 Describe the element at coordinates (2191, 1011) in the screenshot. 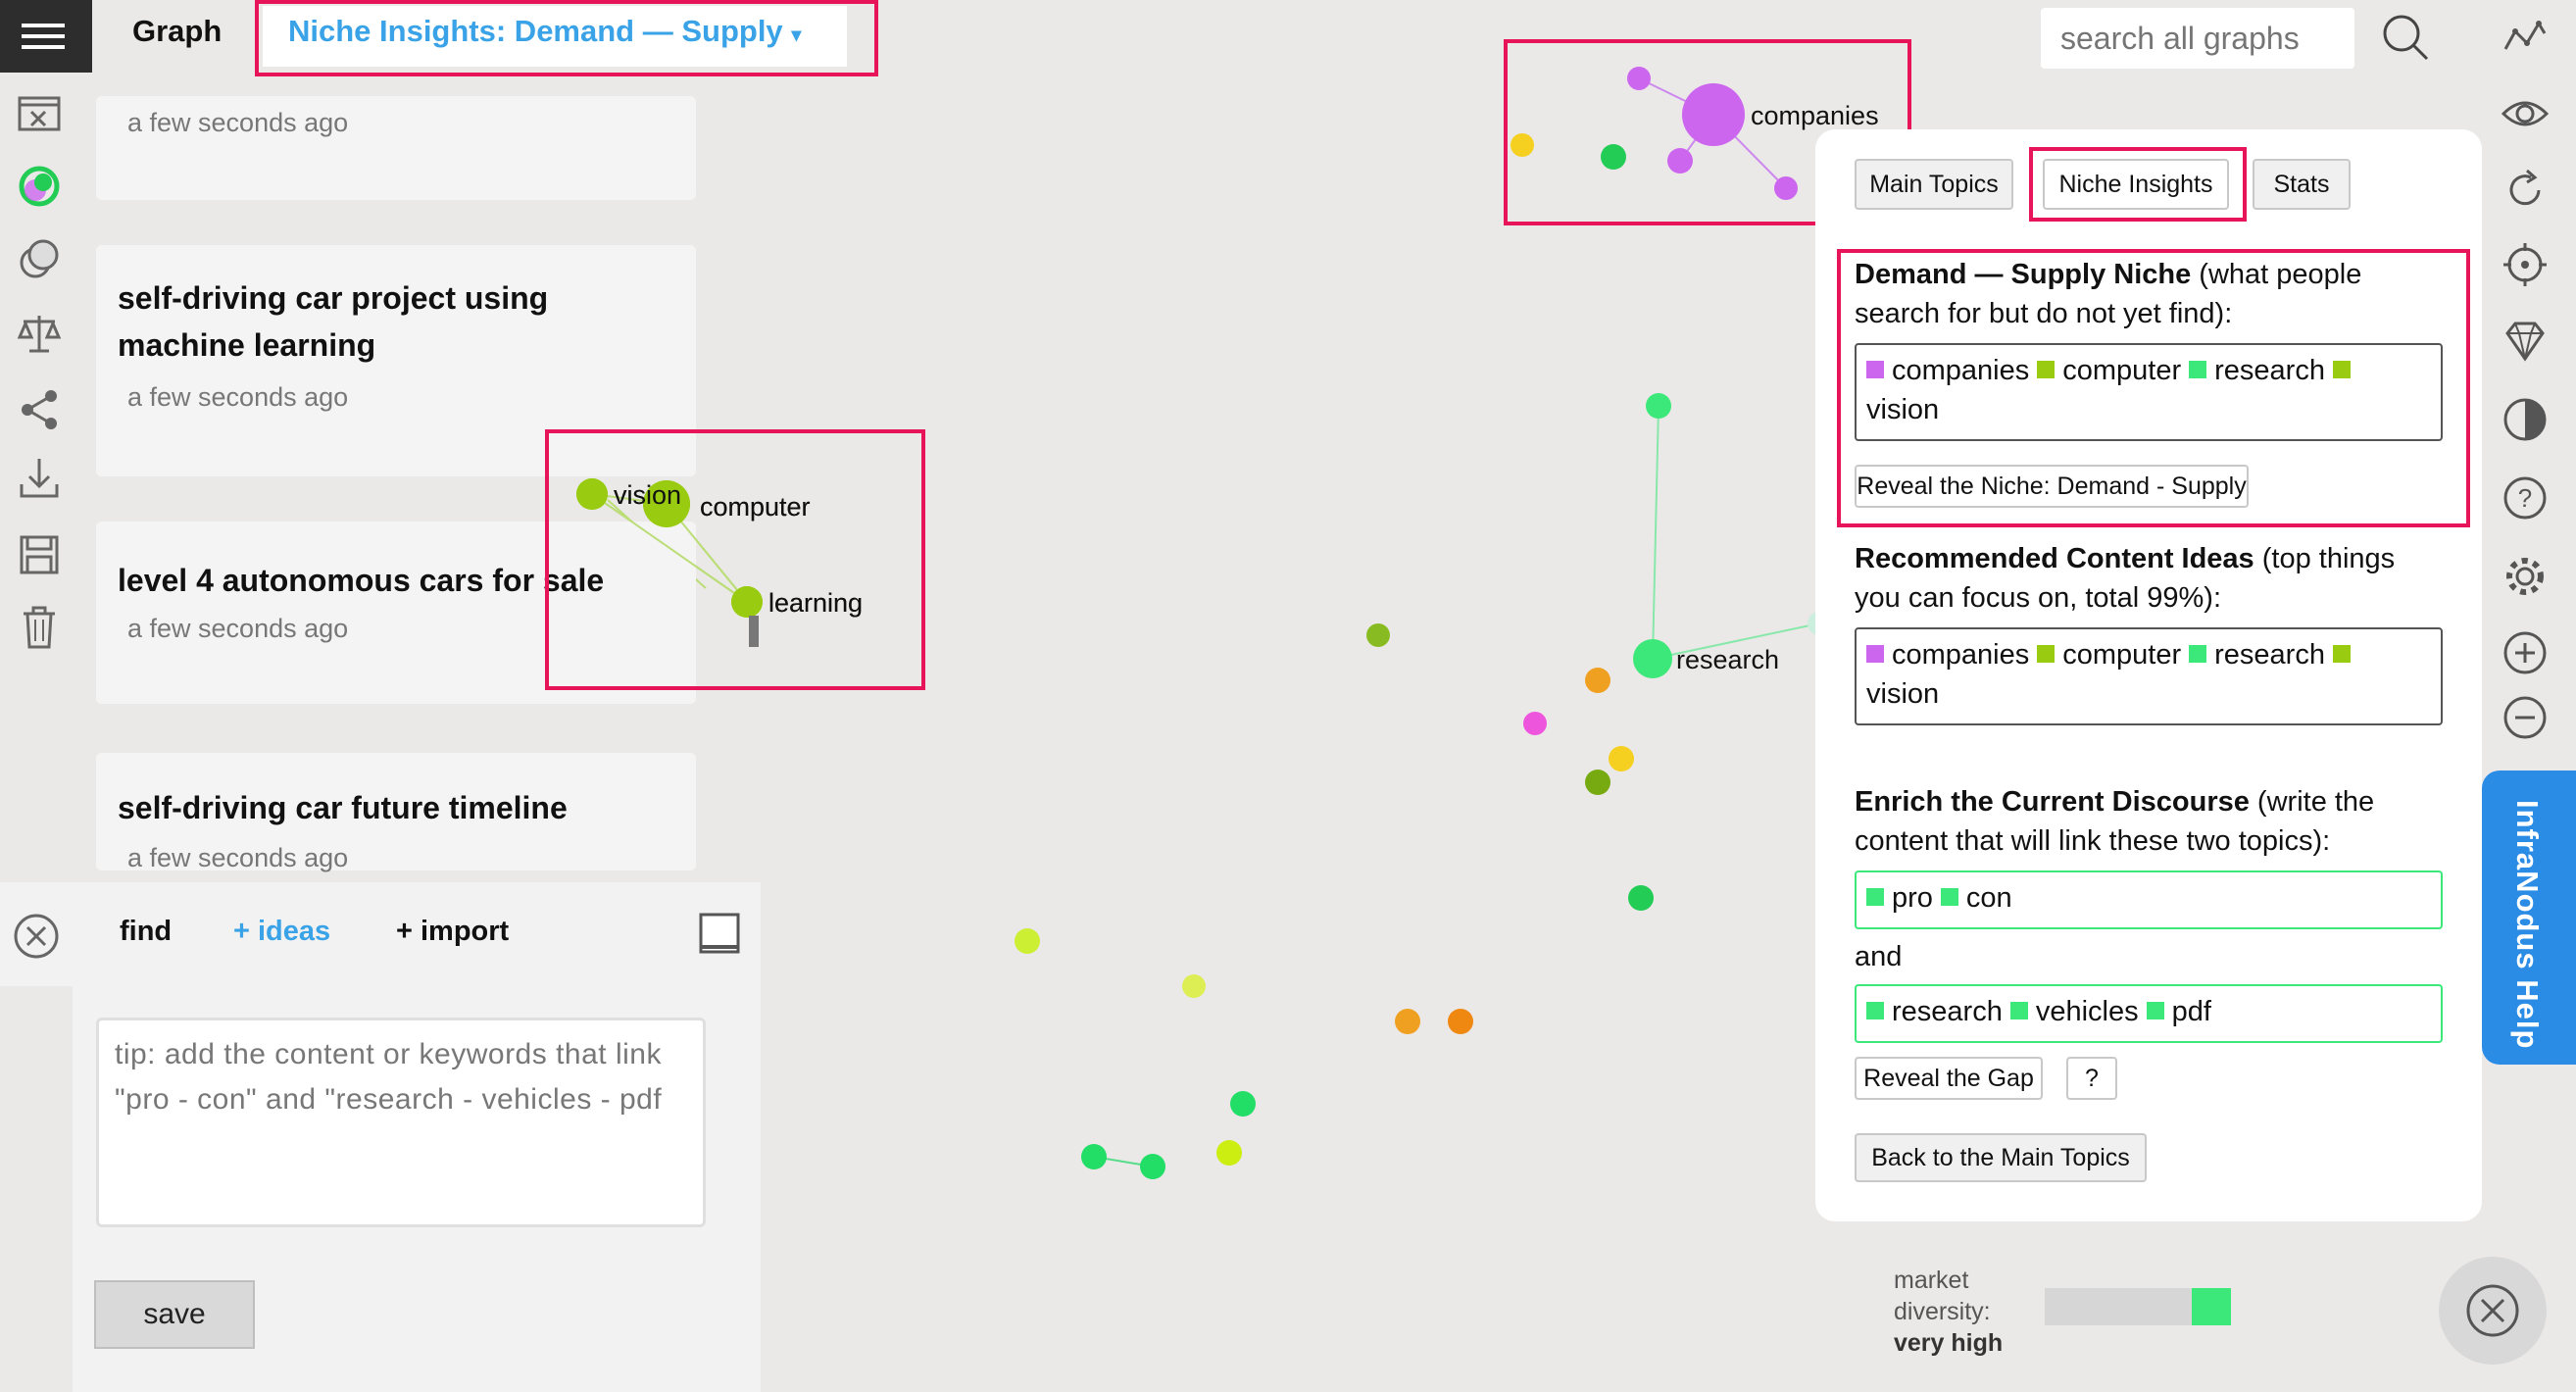

I see `tag-pdf: pdf` at that location.